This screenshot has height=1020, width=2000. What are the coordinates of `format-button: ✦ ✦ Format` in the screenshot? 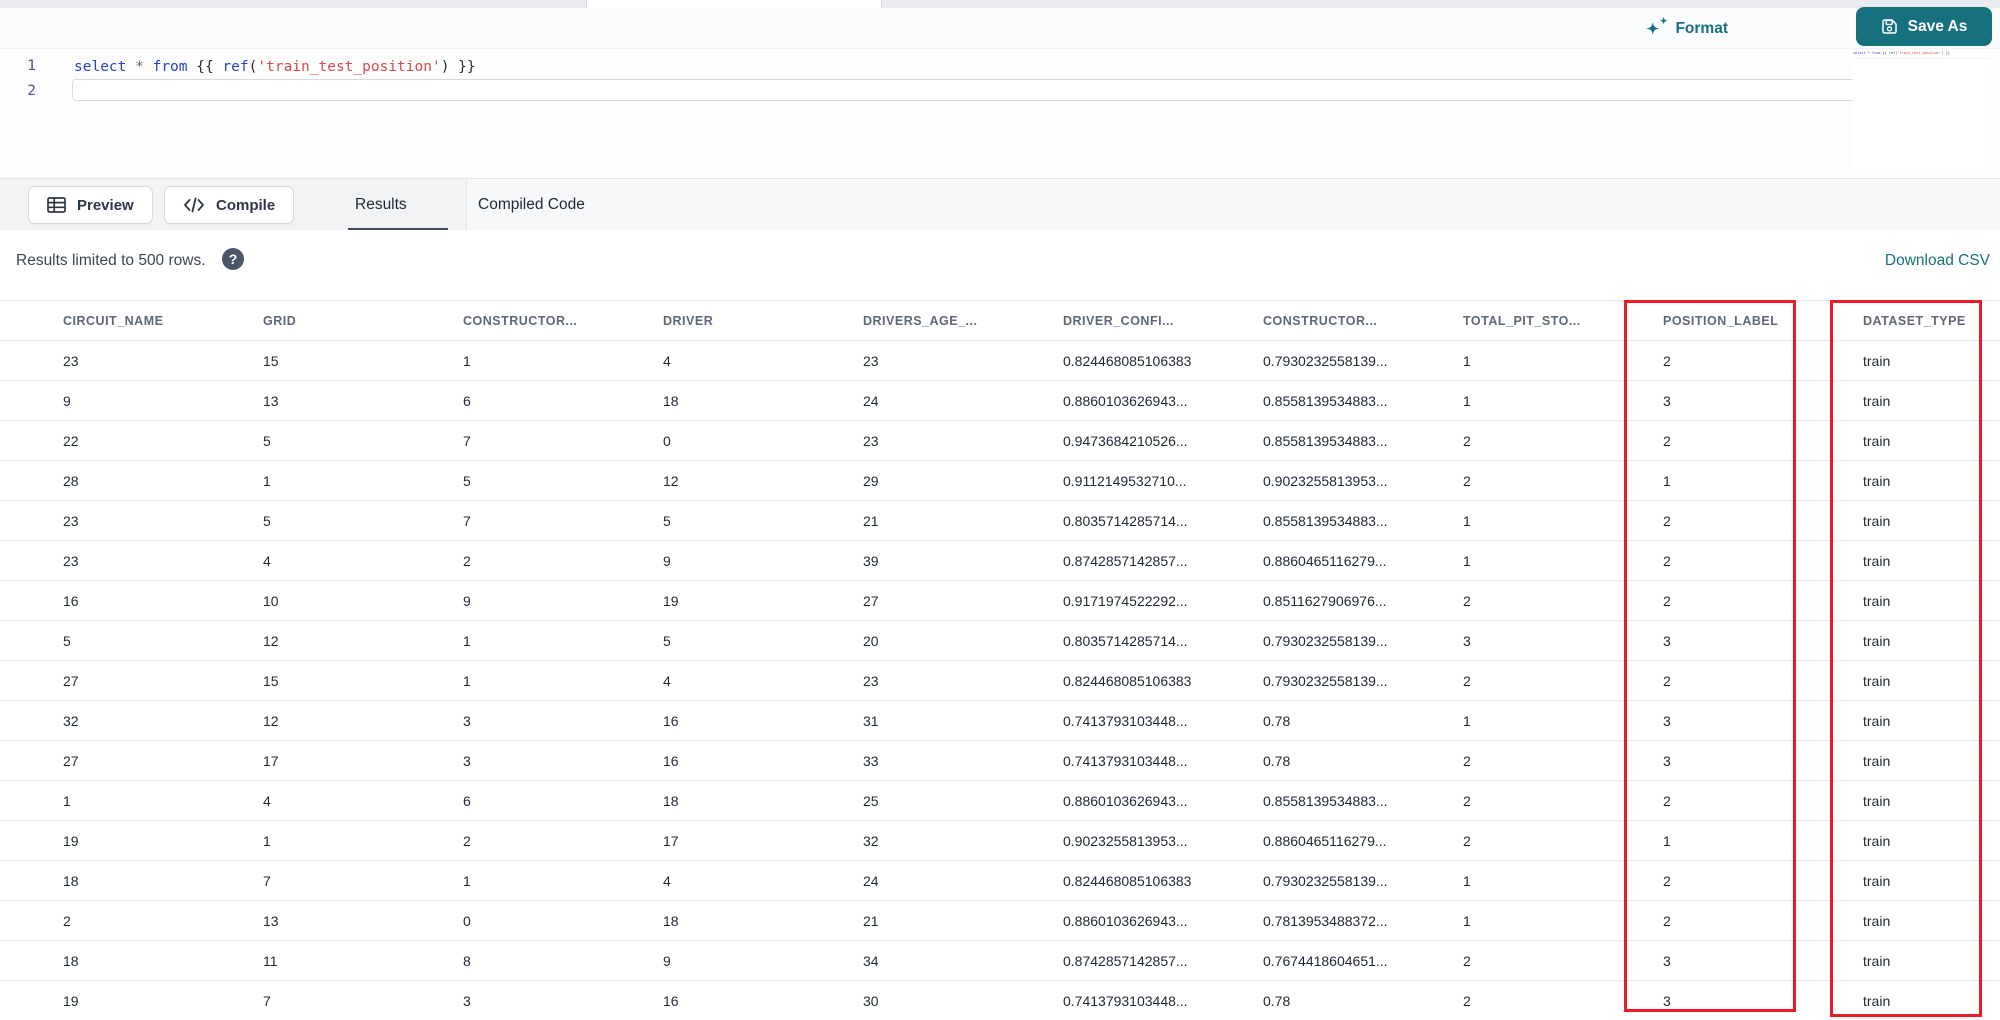 It's located at (1687, 29).